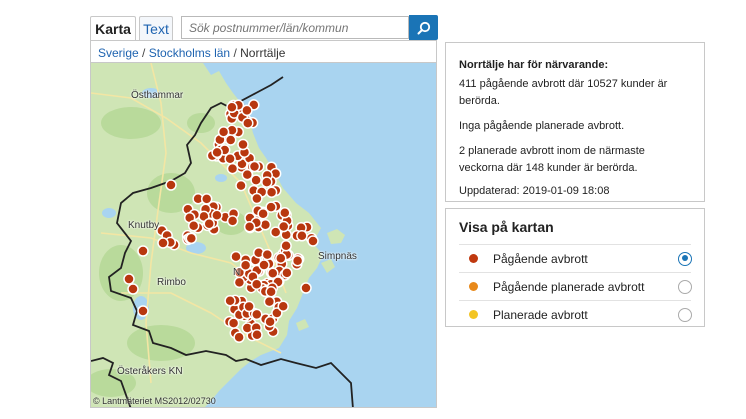 Image resolution: width=746 pixels, height=419 pixels. I want to click on info-ongoing-planned: Inga pågående planerade avbrott., so click(542, 126).